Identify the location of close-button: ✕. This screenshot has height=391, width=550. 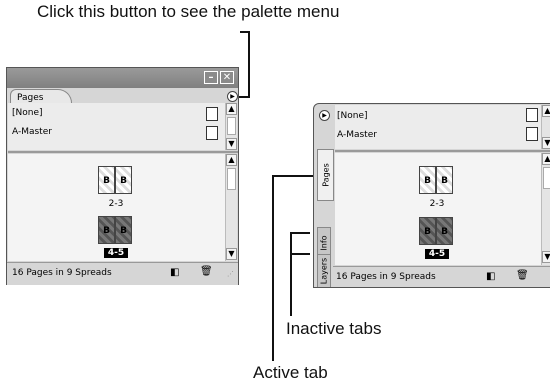
(227, 77).